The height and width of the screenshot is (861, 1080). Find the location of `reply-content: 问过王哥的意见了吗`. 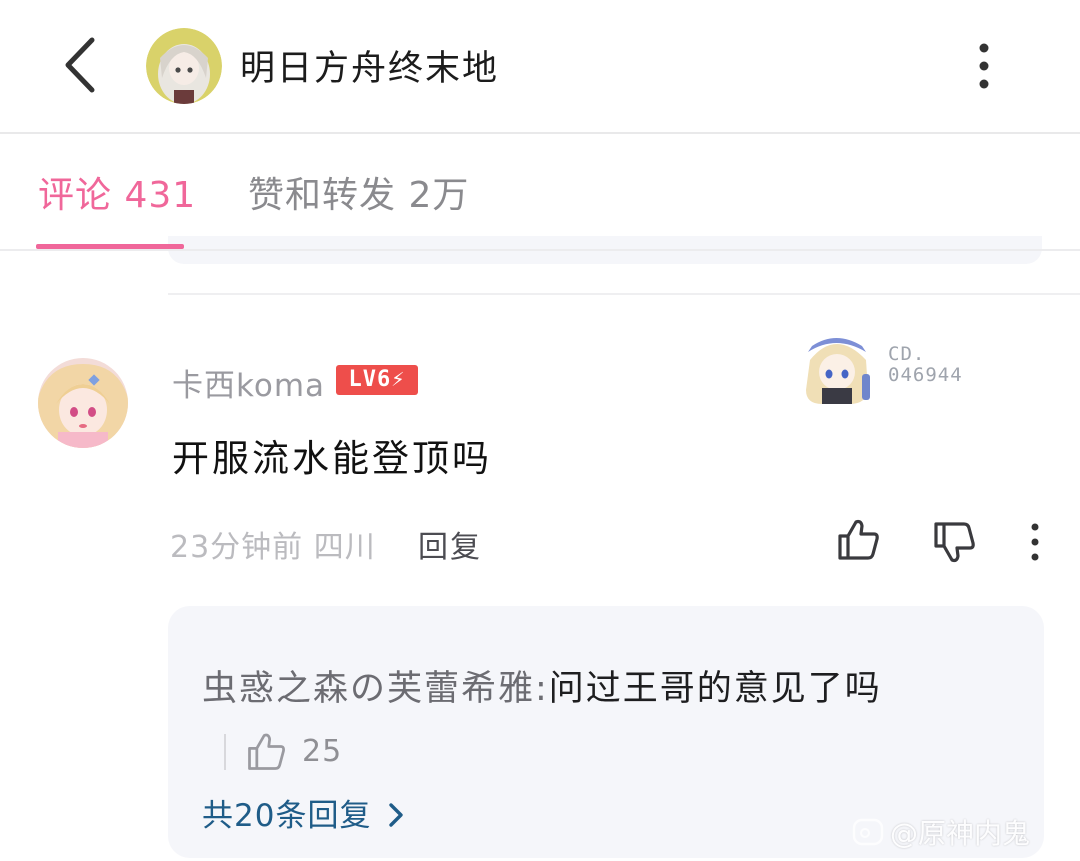

reply-content: 问过王哥的意见了吗 is located at coordinates (715, 689).